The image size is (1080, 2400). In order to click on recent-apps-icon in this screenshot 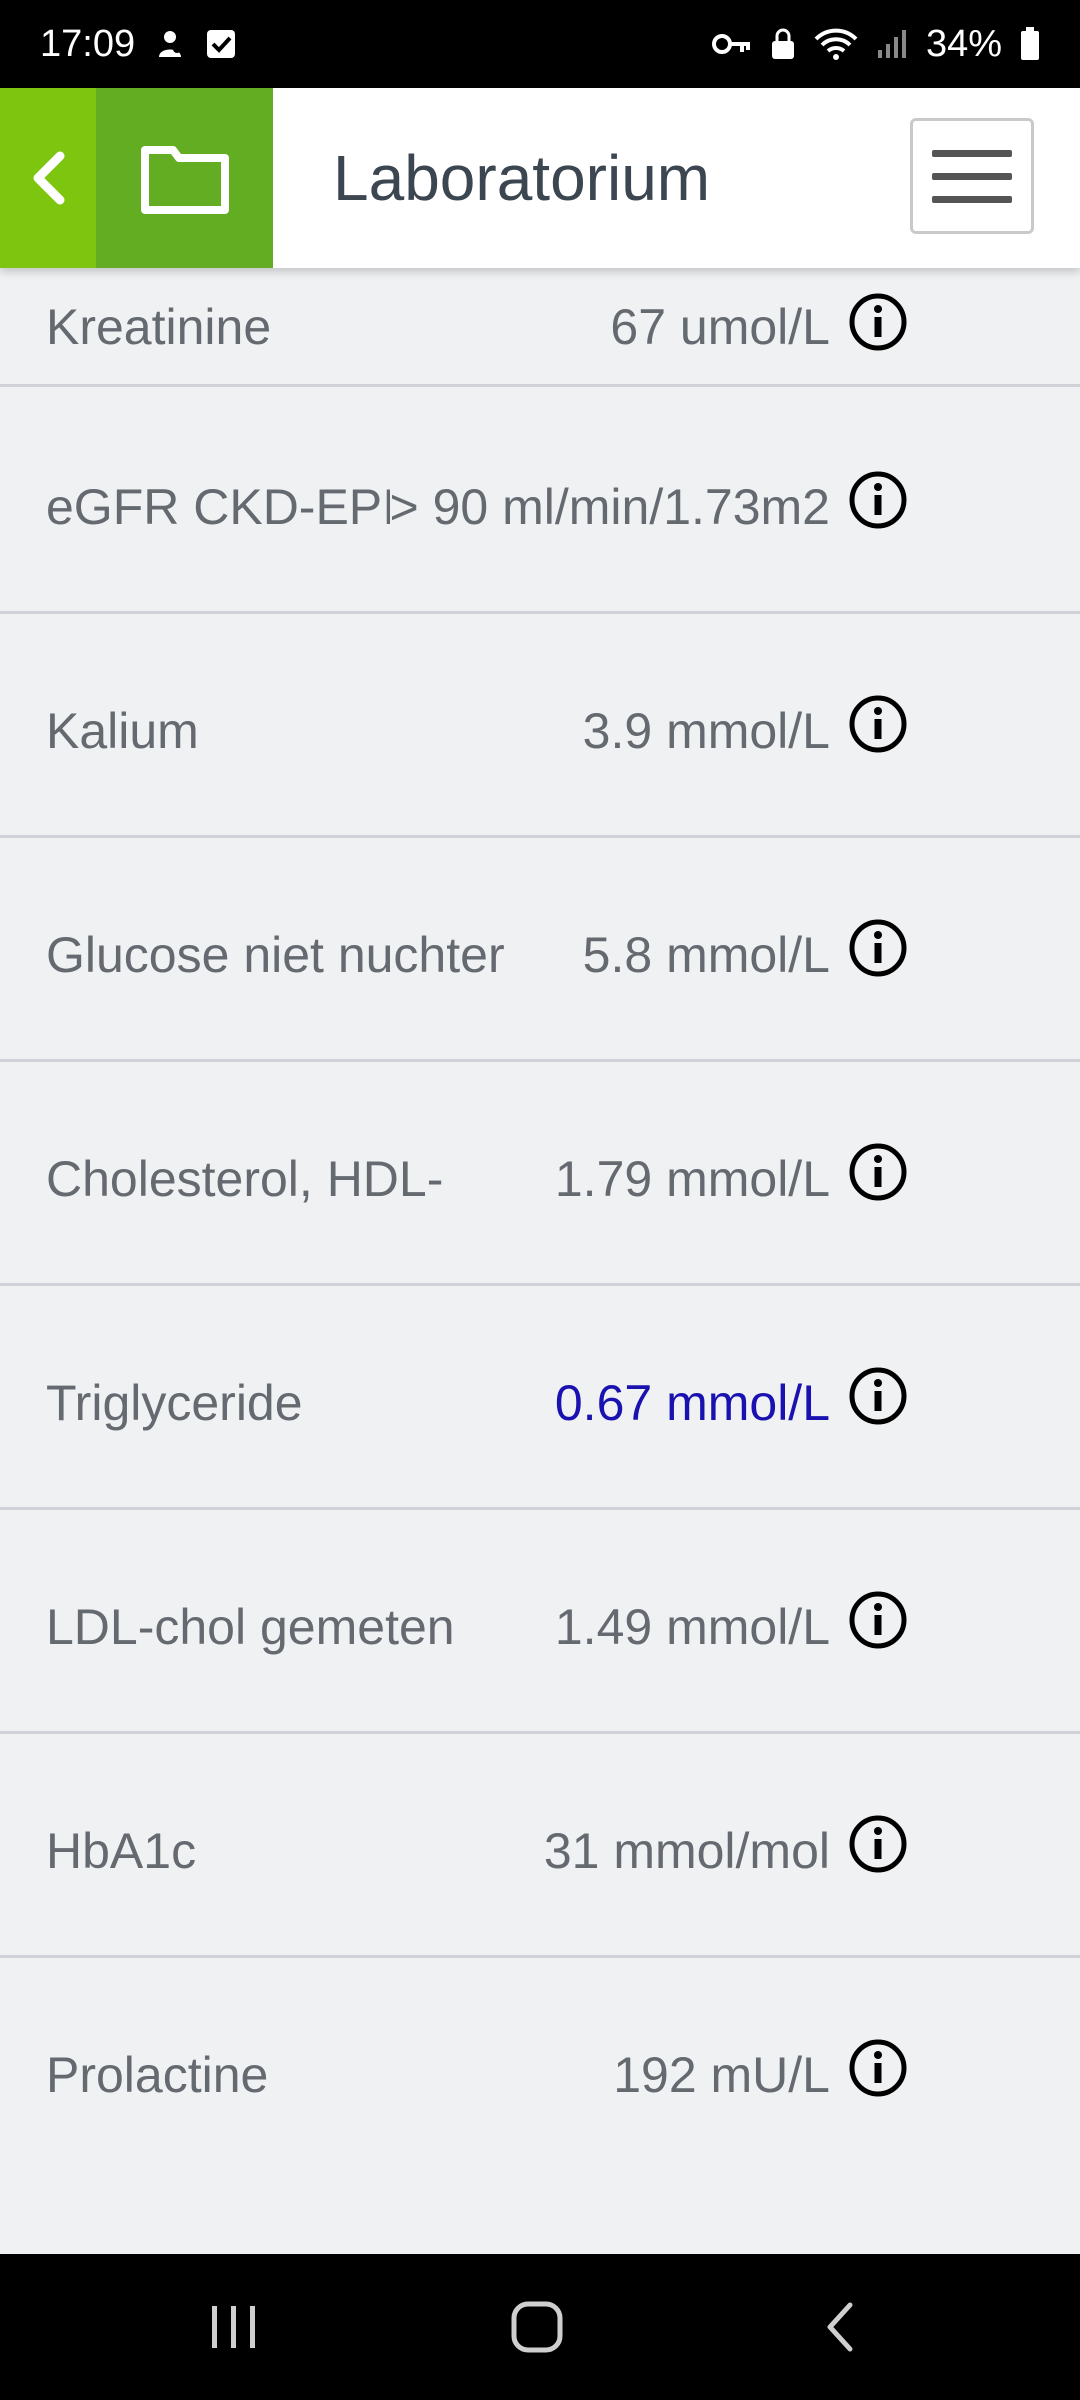, I will do `click(233, 2327)`.